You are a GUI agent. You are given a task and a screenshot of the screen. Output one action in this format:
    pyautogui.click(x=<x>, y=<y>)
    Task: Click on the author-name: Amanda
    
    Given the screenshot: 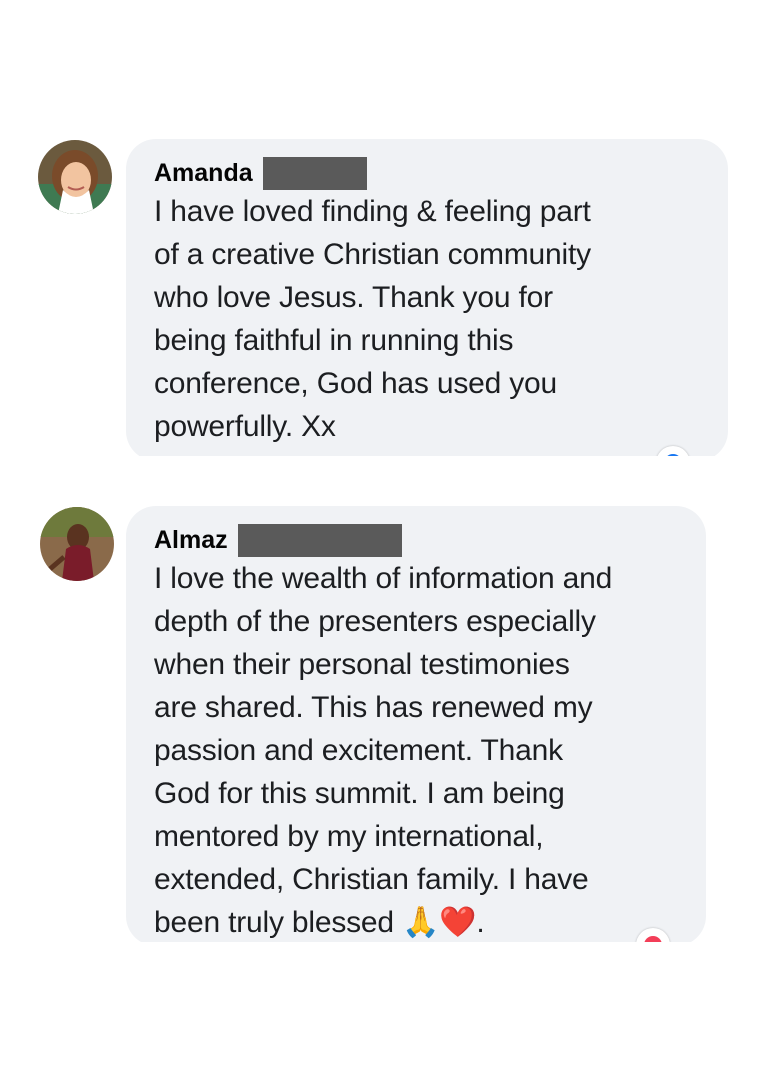 What is the action you would take?
    pyautogui.click(x=203, y=173)
    